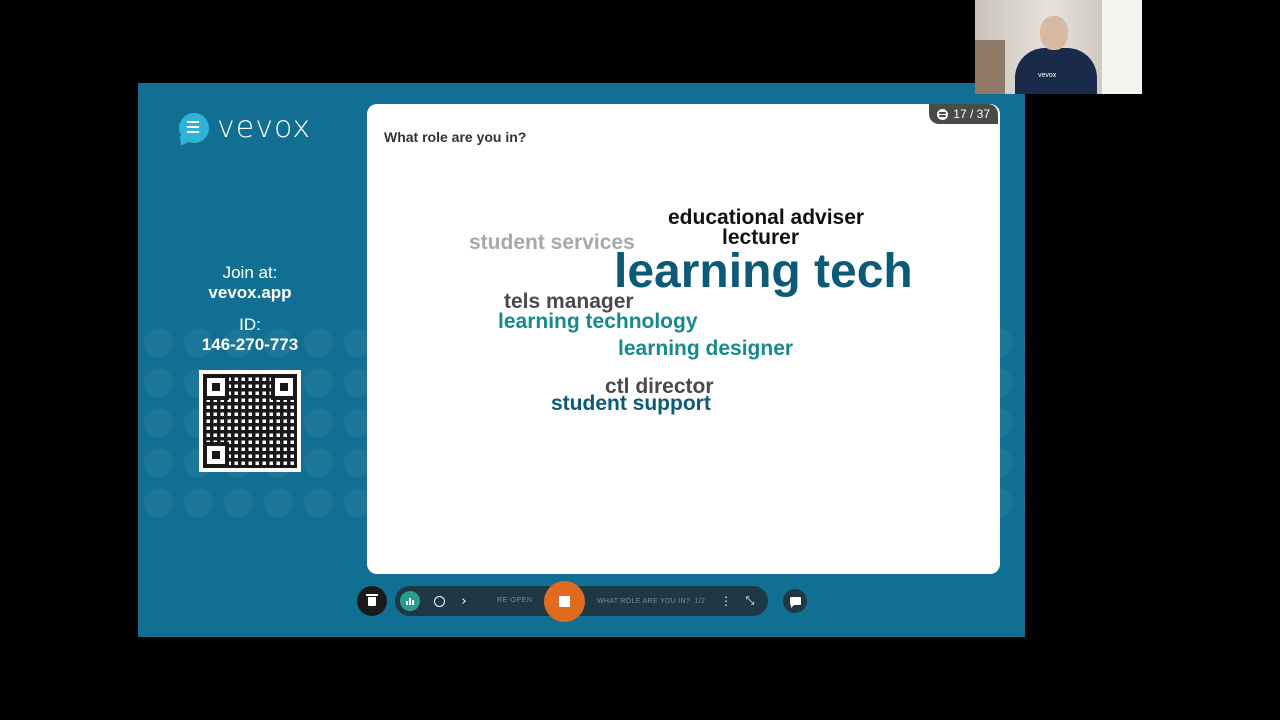  I want to click on results-chart-icon, so click(410, 601).